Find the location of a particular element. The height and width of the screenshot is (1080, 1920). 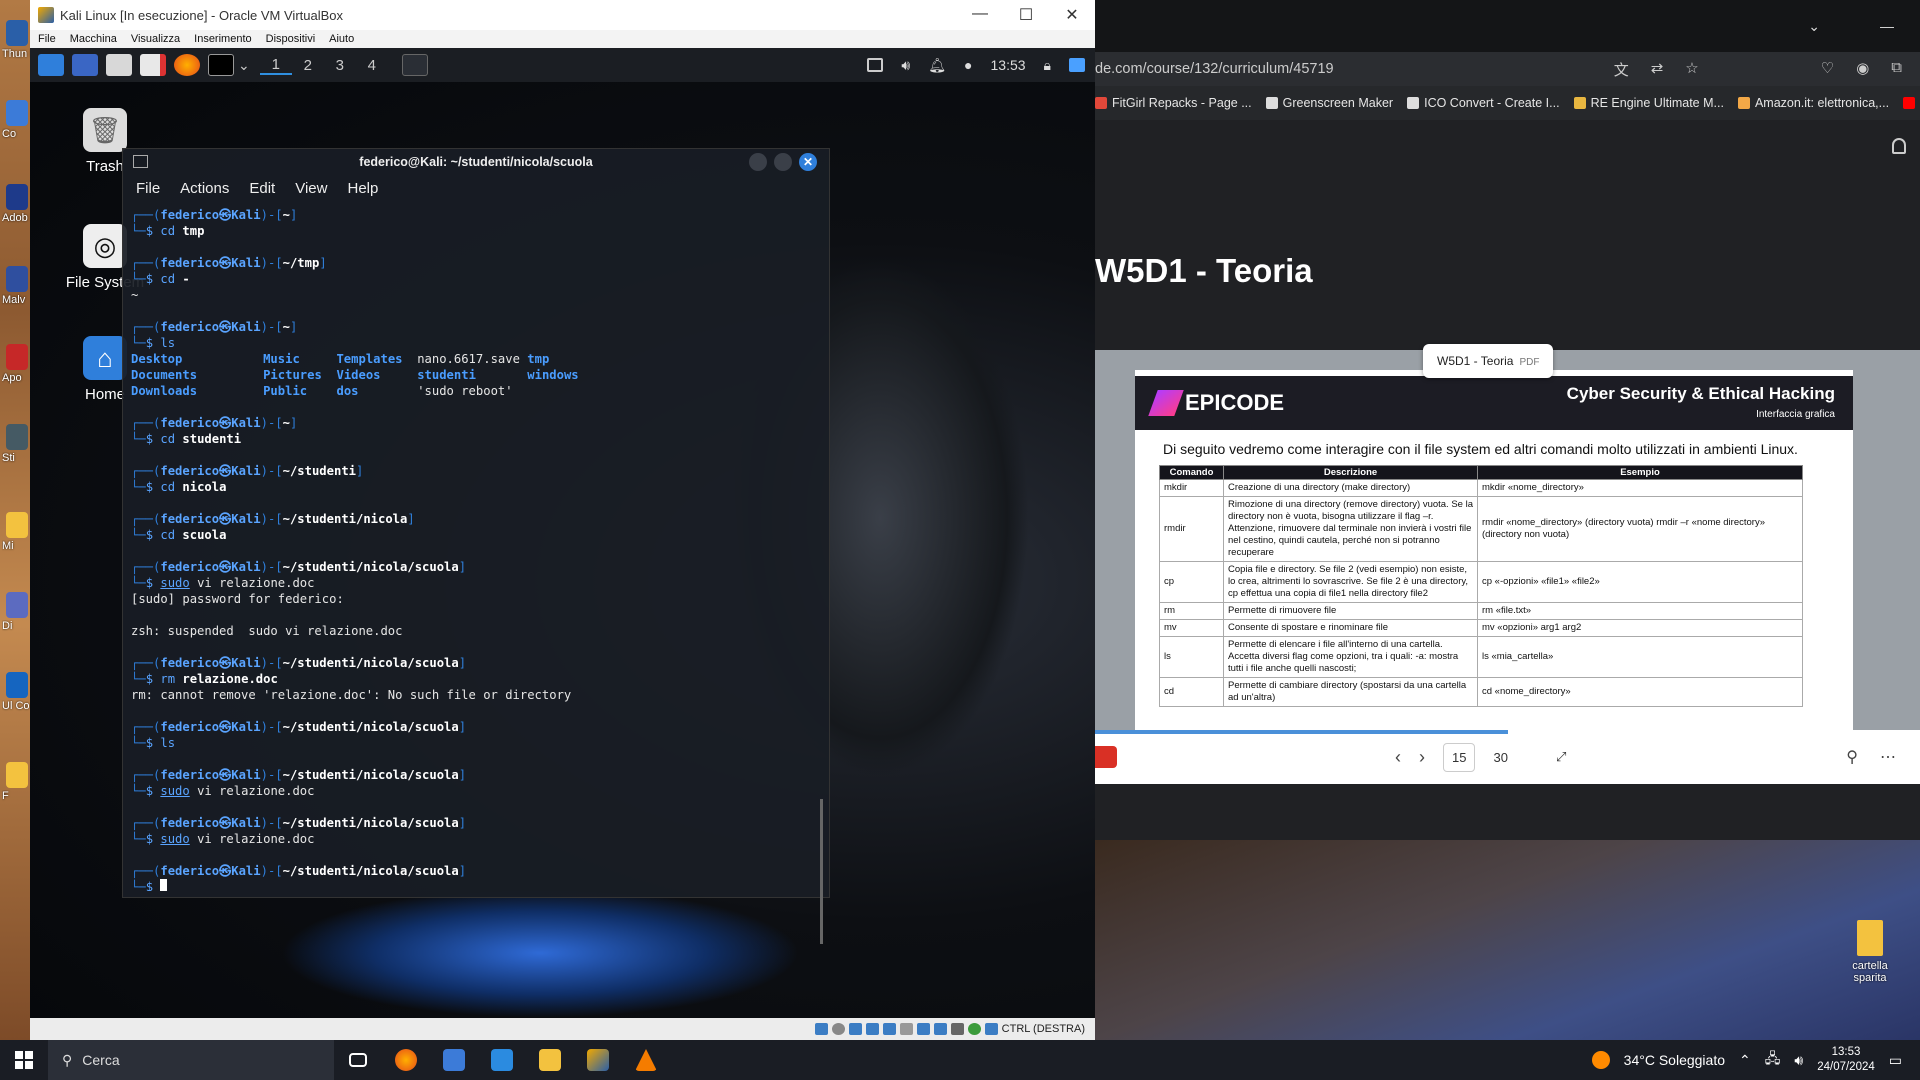

tray-chevron-icon: ⌃ is located at coordinates (1745, 1060).